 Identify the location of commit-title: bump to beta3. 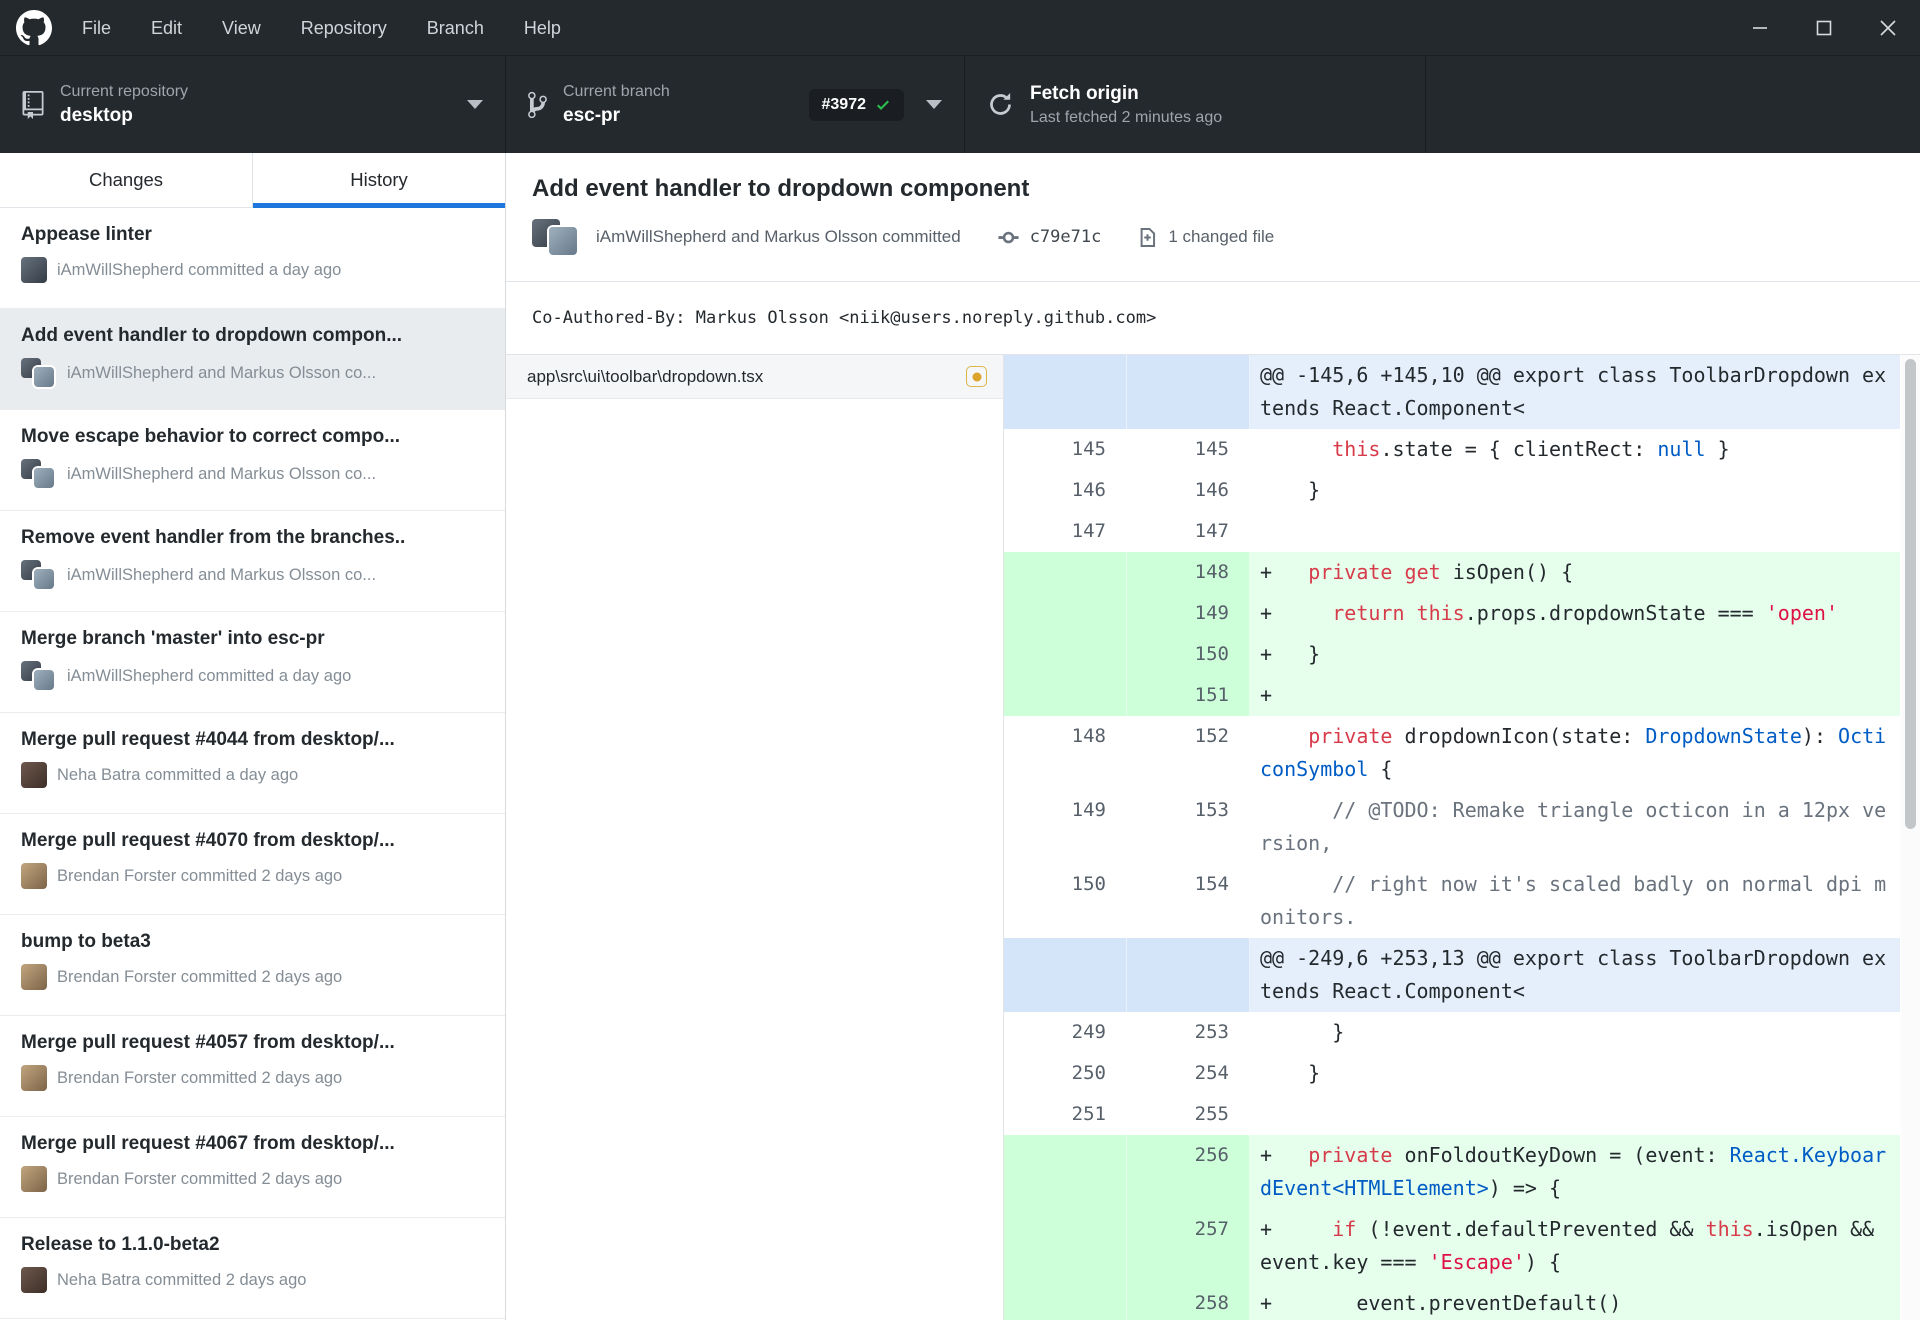
(86, 941).